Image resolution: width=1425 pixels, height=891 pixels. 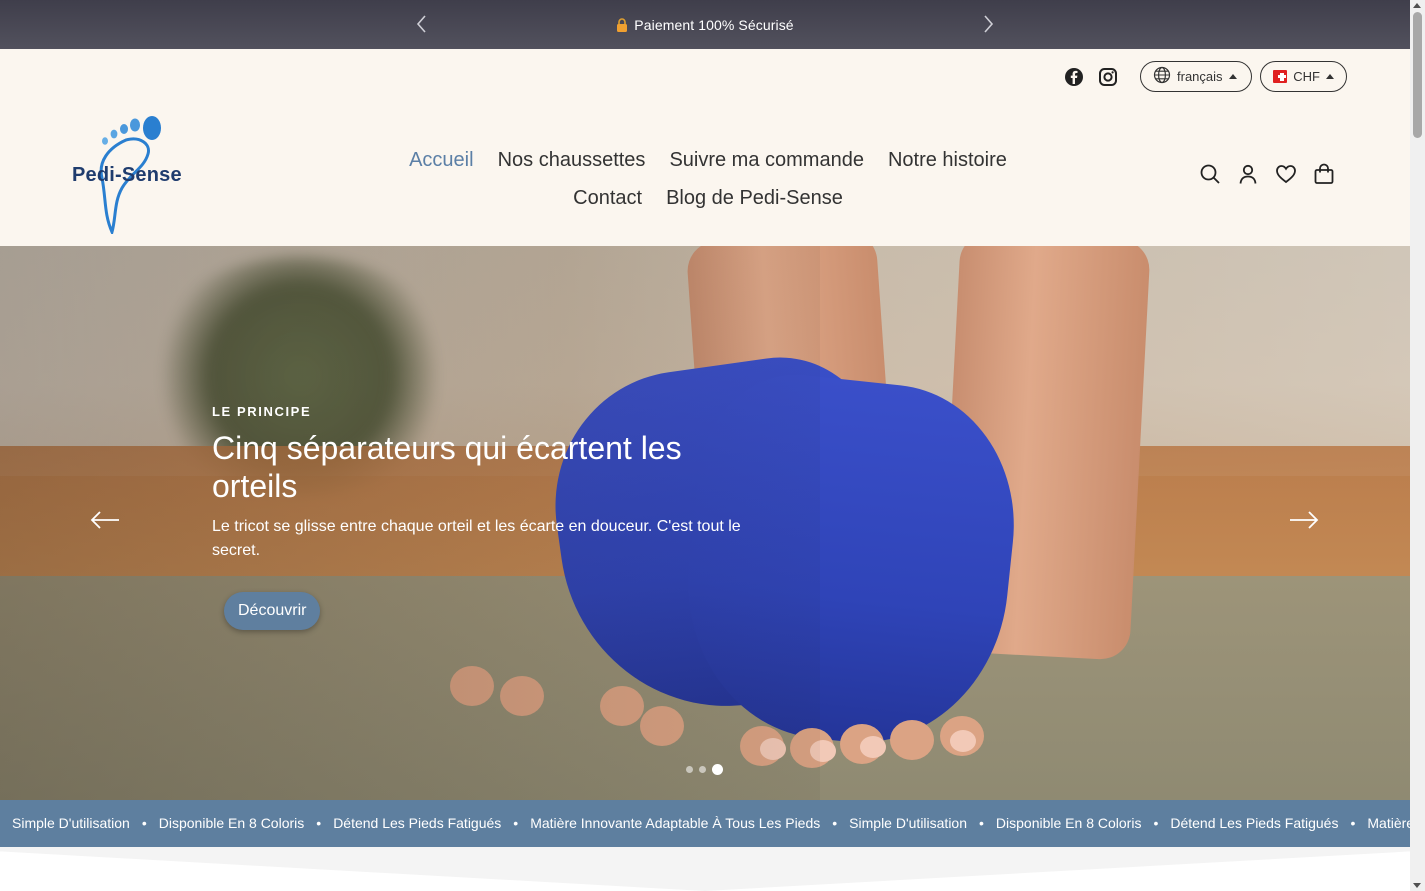 I want to click on scroll-up-icon, so click(x=1417, y=5).